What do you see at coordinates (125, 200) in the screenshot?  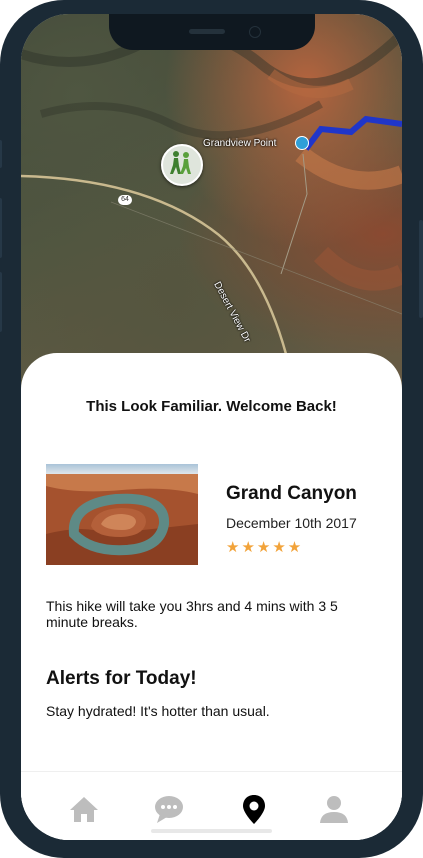 I see `route-shield: 64` at bounding box center [125, 200].